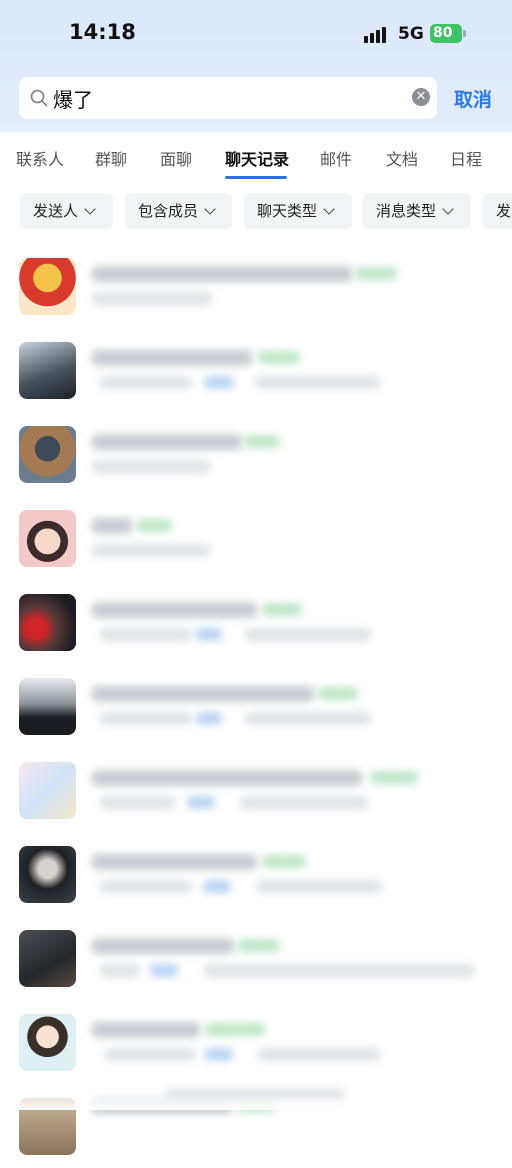 This screenshot has height=1168, width=512. I want to click on battery-level: 80, so click(443, 33).